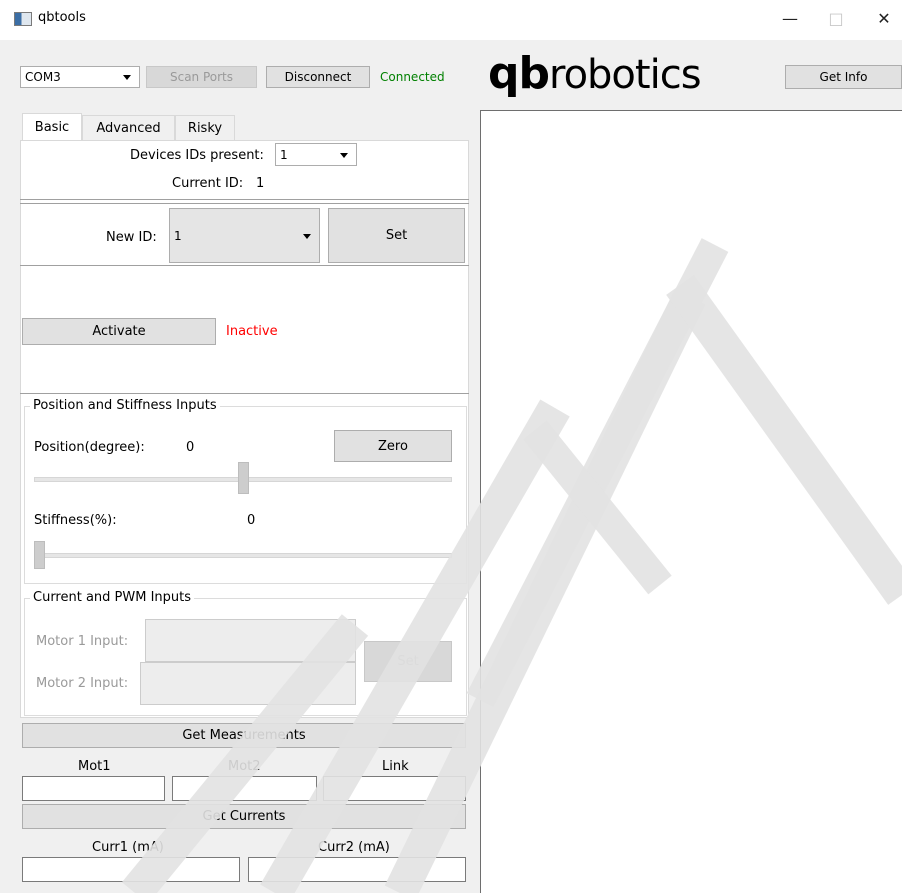  Describe the element at coordinates (112, 597) in the screenshot. I see `current-pwm-title: Current and PWM Inputs` at that location.